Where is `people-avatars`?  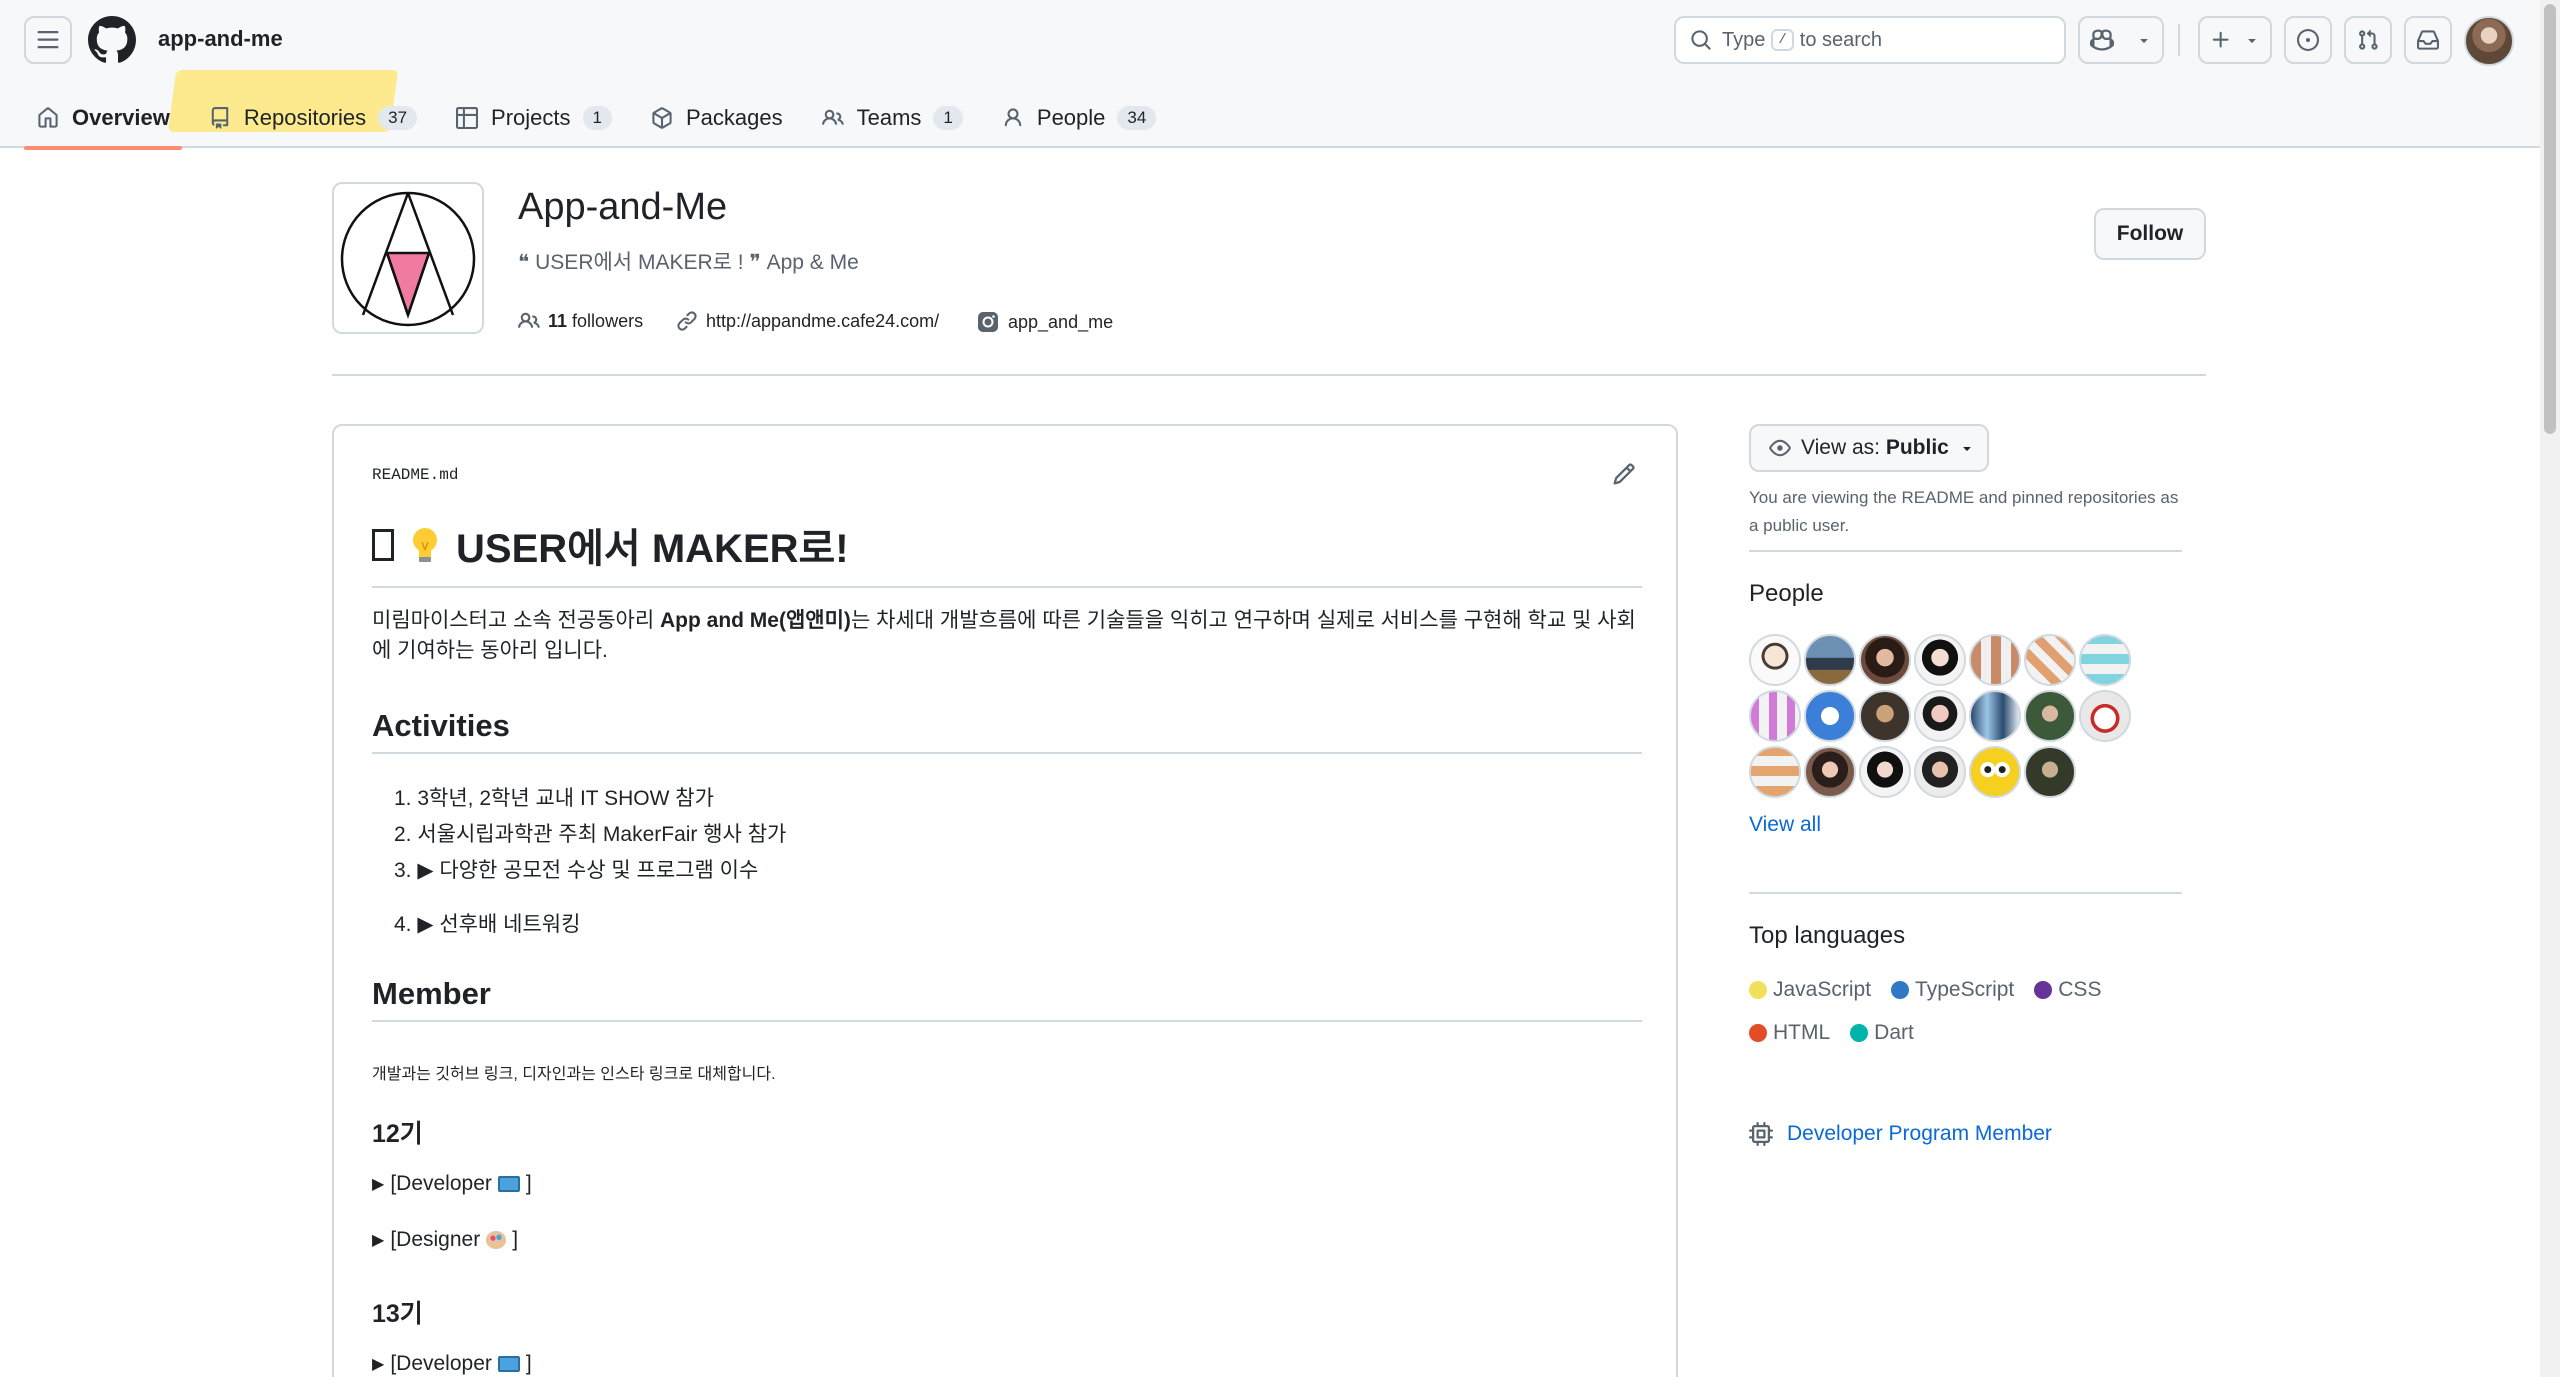
people-avatars is located at coordinates (1945, 716).